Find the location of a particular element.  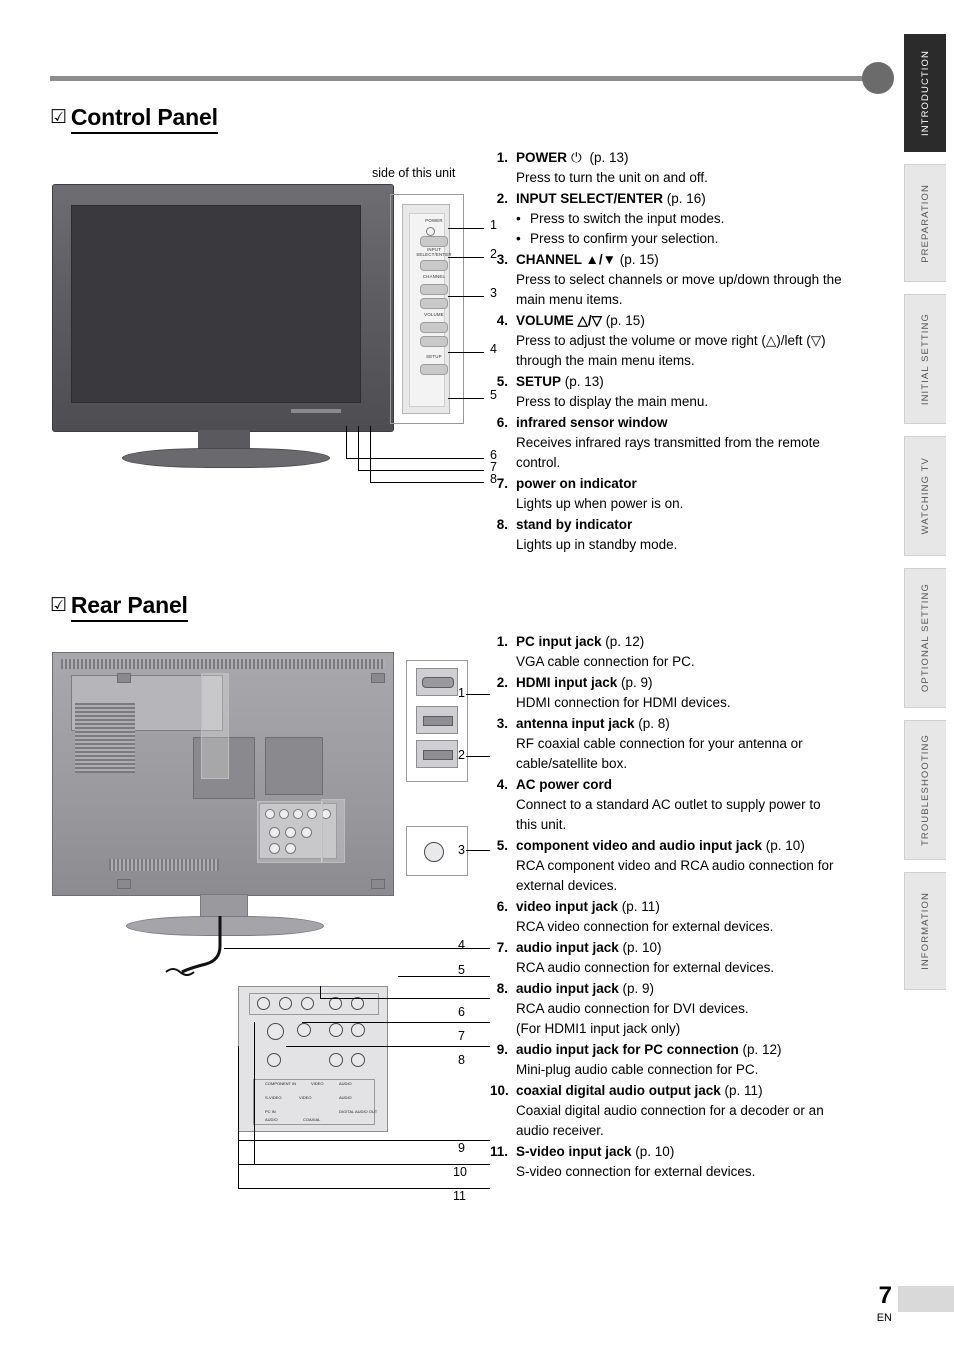

side-tab-preparation: PREPARATION is located at coordinates (925, 223).